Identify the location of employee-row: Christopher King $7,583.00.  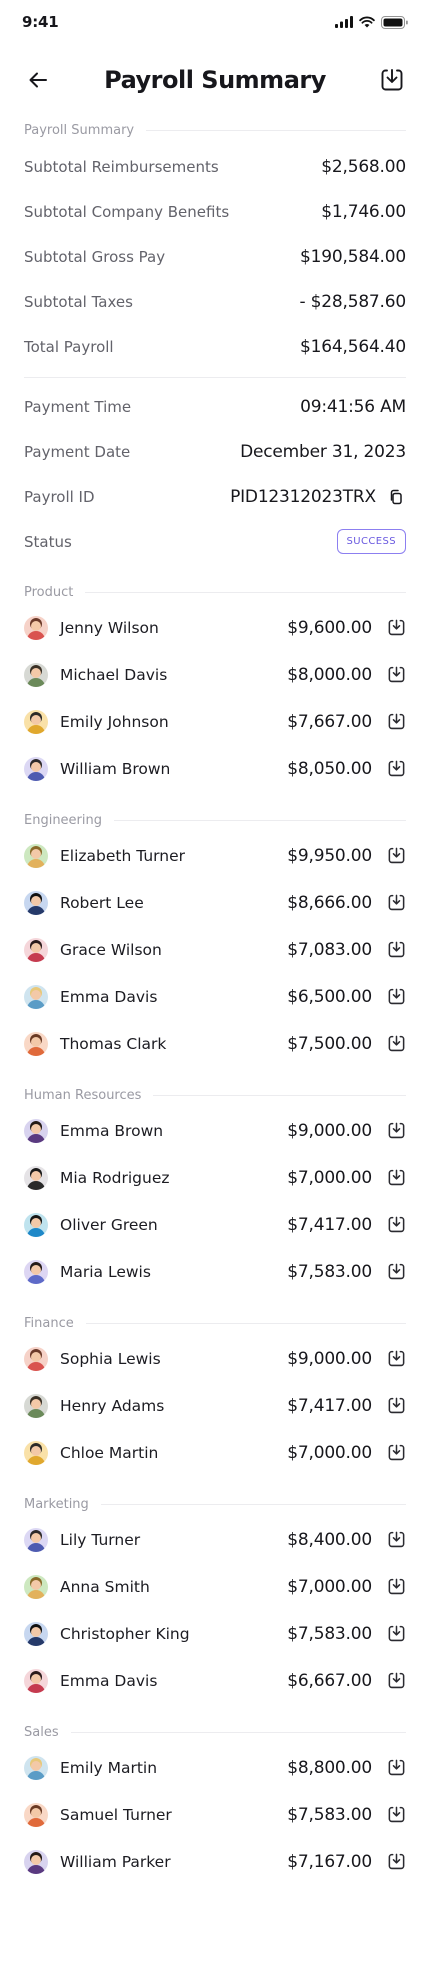
(215, 1633).